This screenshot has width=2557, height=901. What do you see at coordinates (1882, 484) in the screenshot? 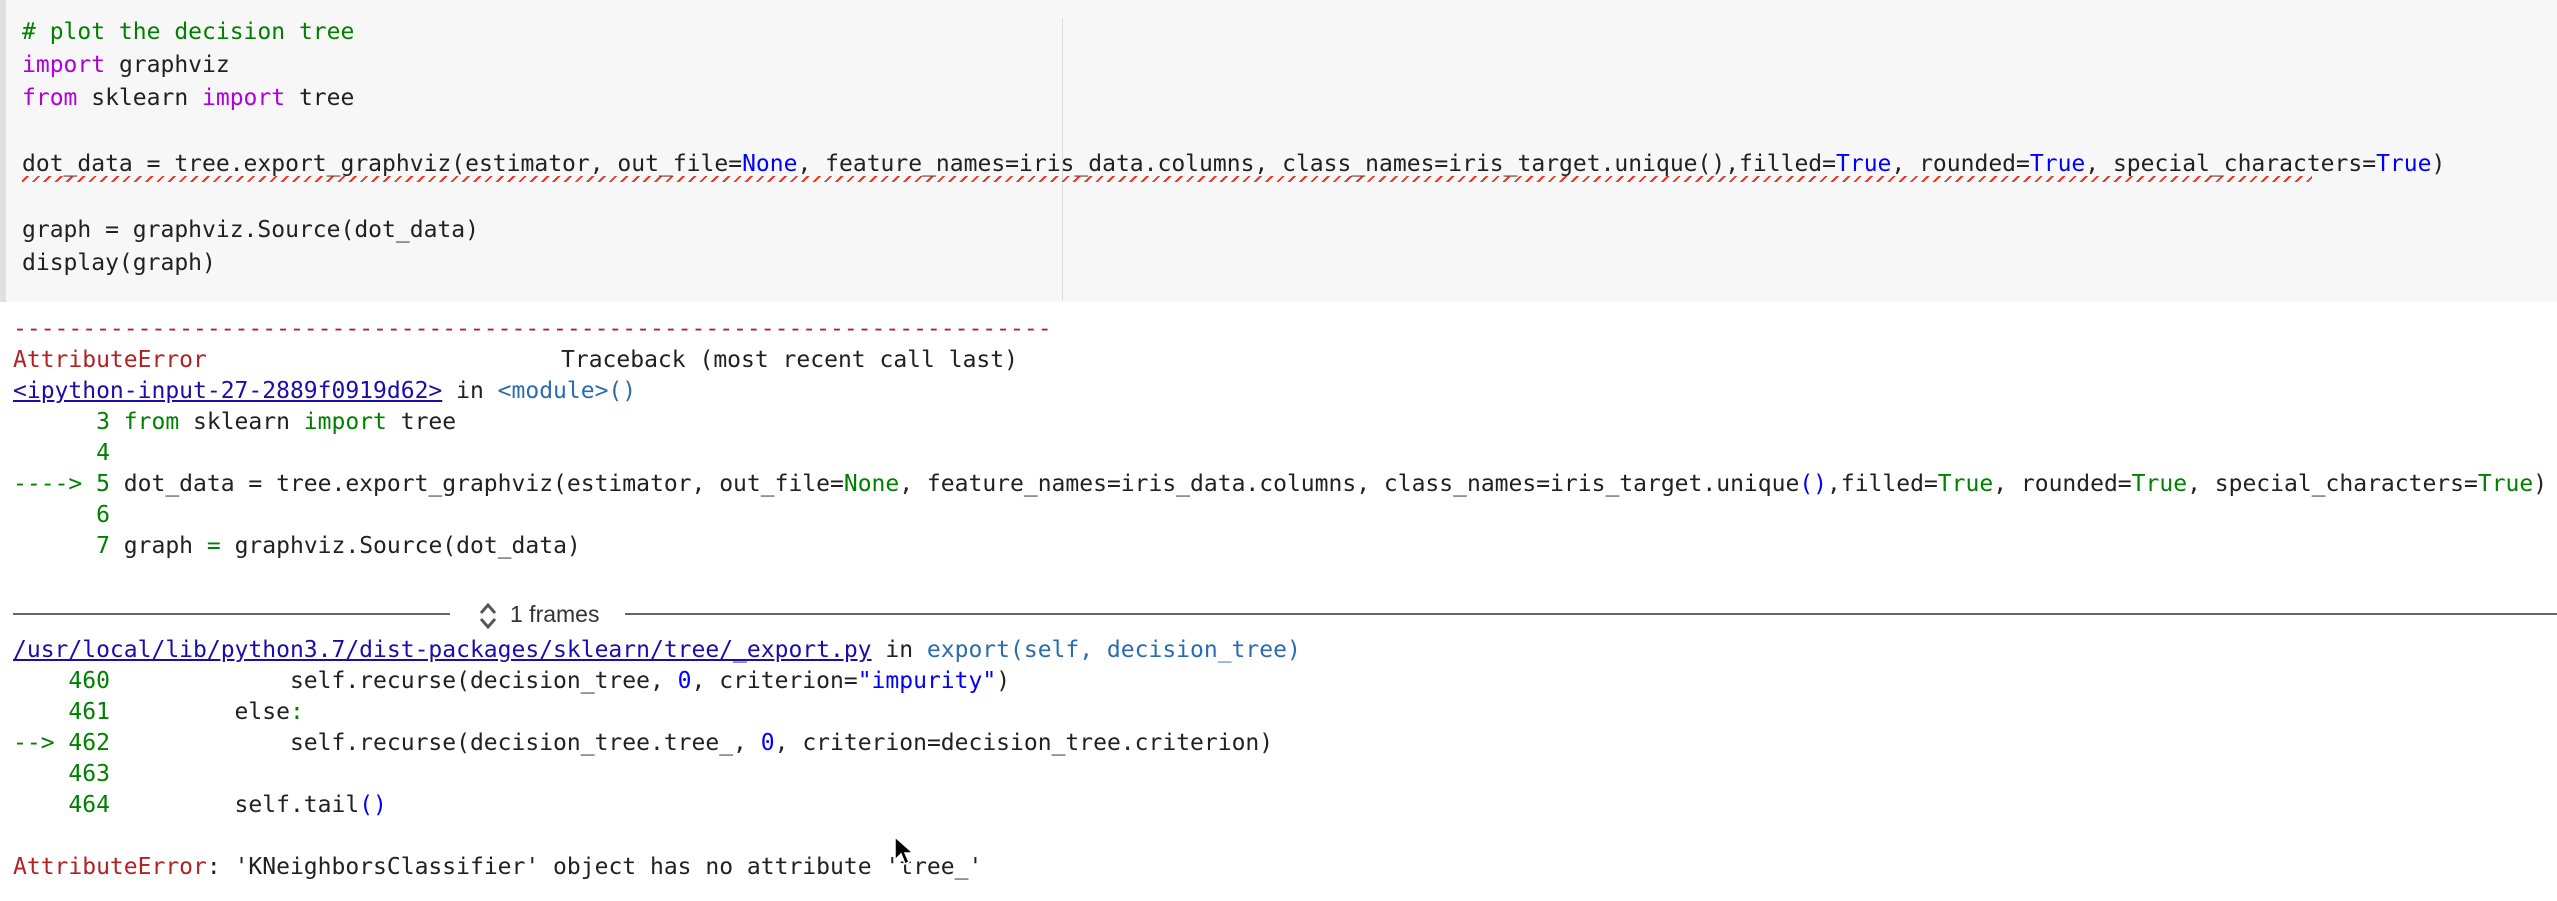
I see `code-token: ,filled=` at bounding box center [1882, 484].